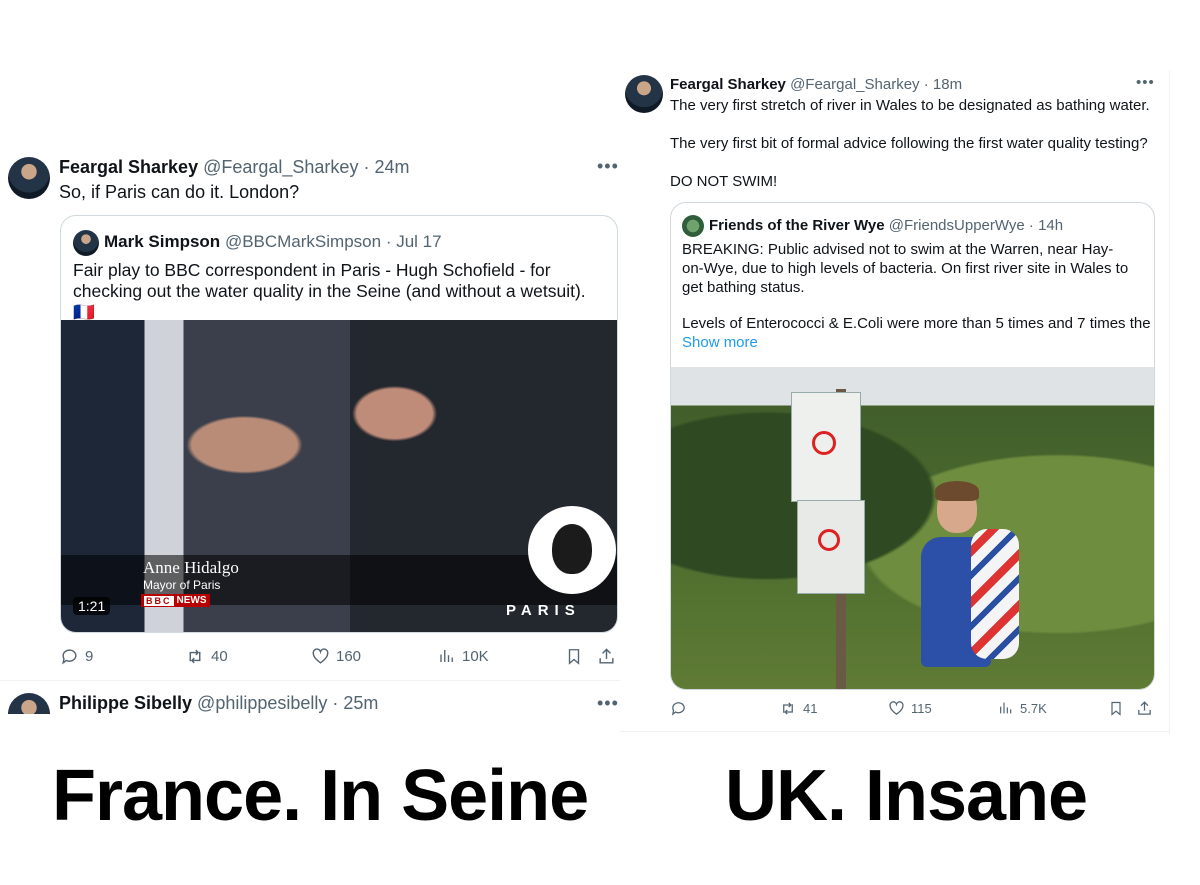 The width and height of the screenshot is (1200, 885). I want to click on rt-repost-icon, so click(788, 708).